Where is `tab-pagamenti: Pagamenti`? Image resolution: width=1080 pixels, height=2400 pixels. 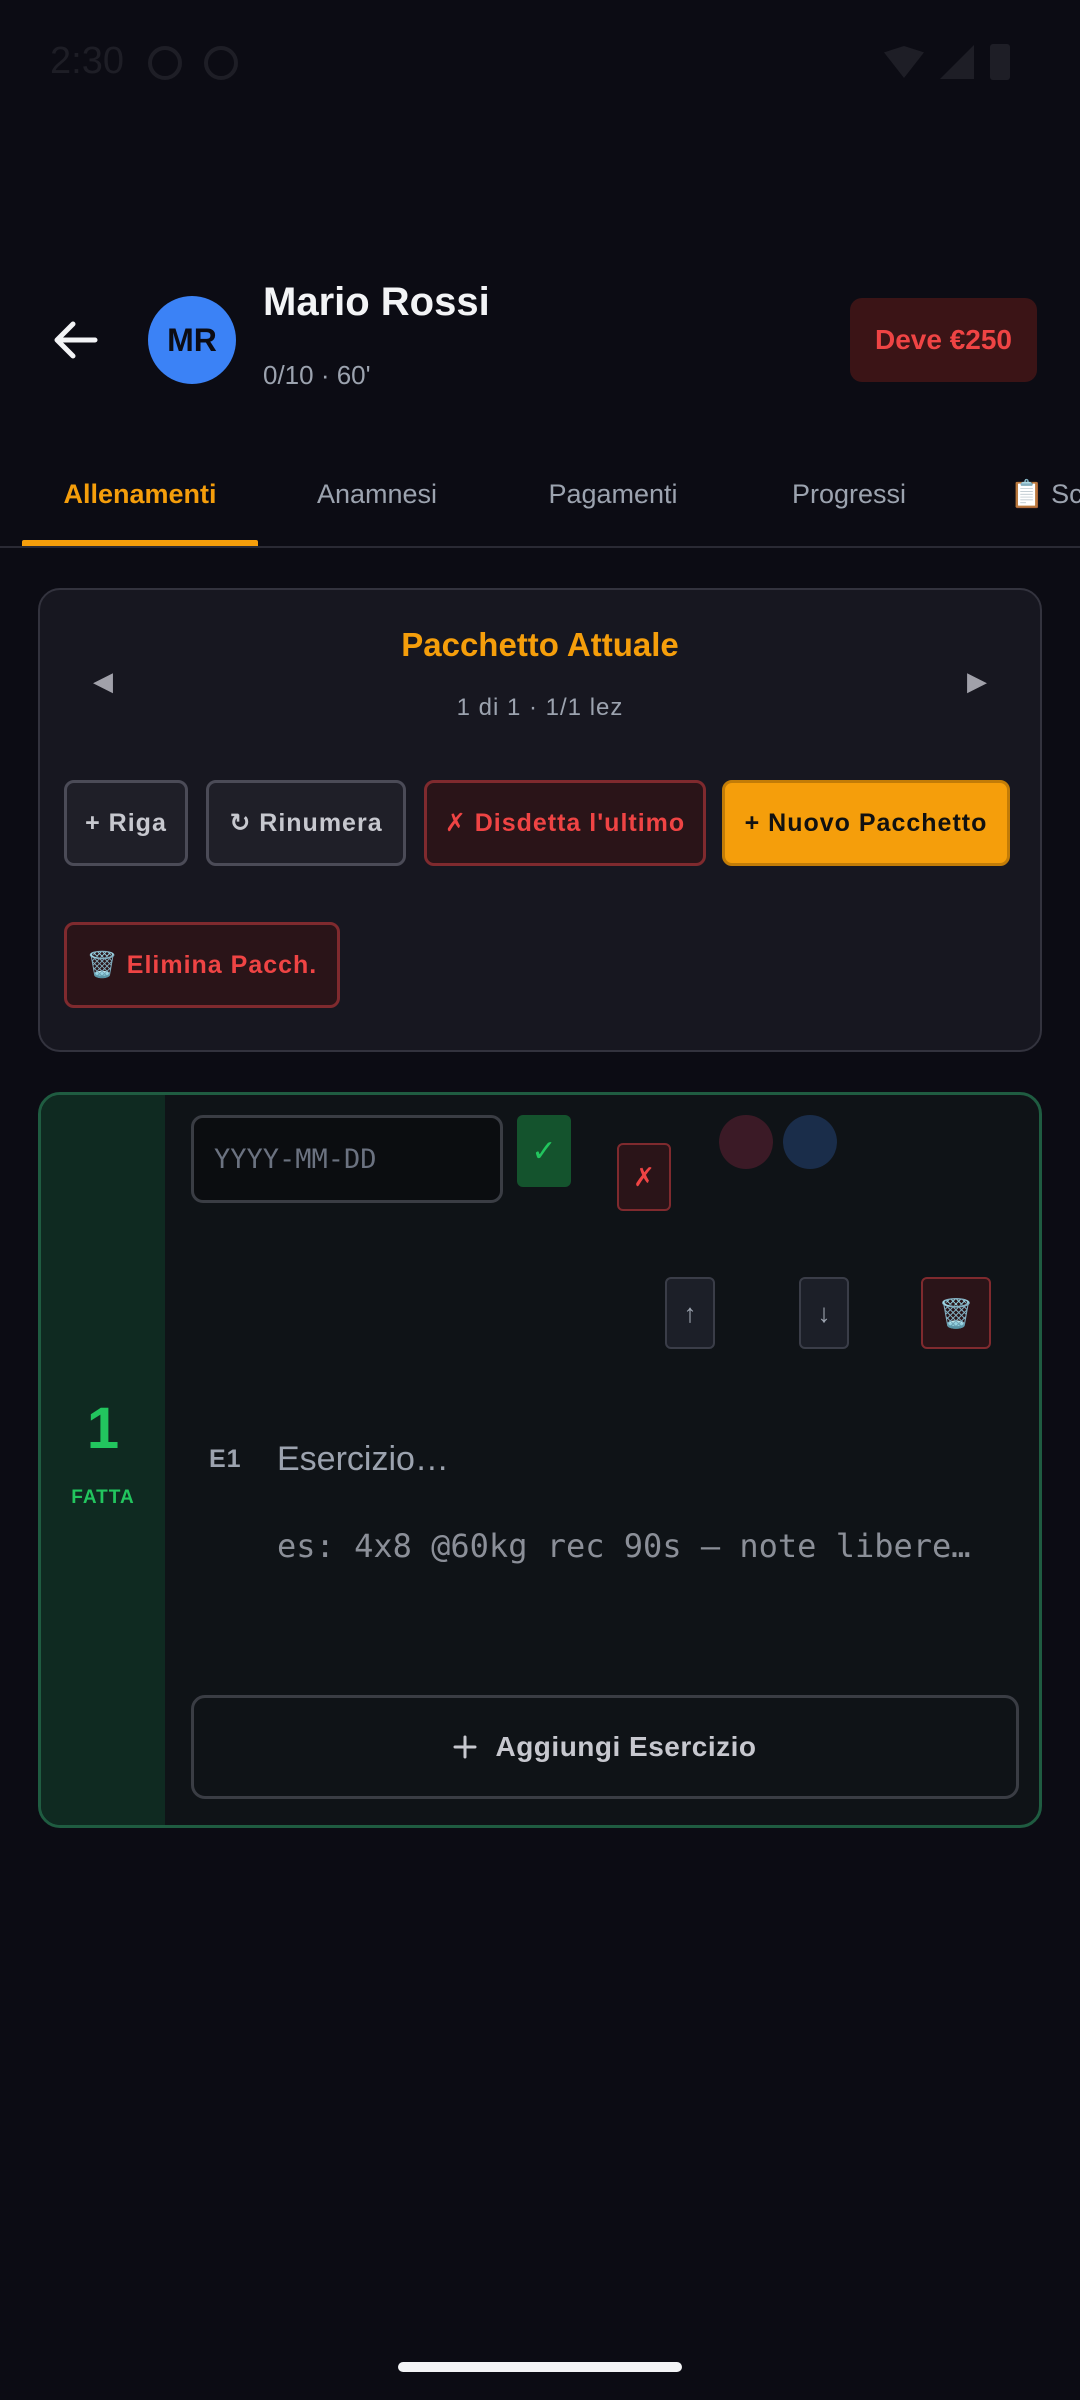 tab-pagamenti: Pagamenti is located at coordinates (613, 493).